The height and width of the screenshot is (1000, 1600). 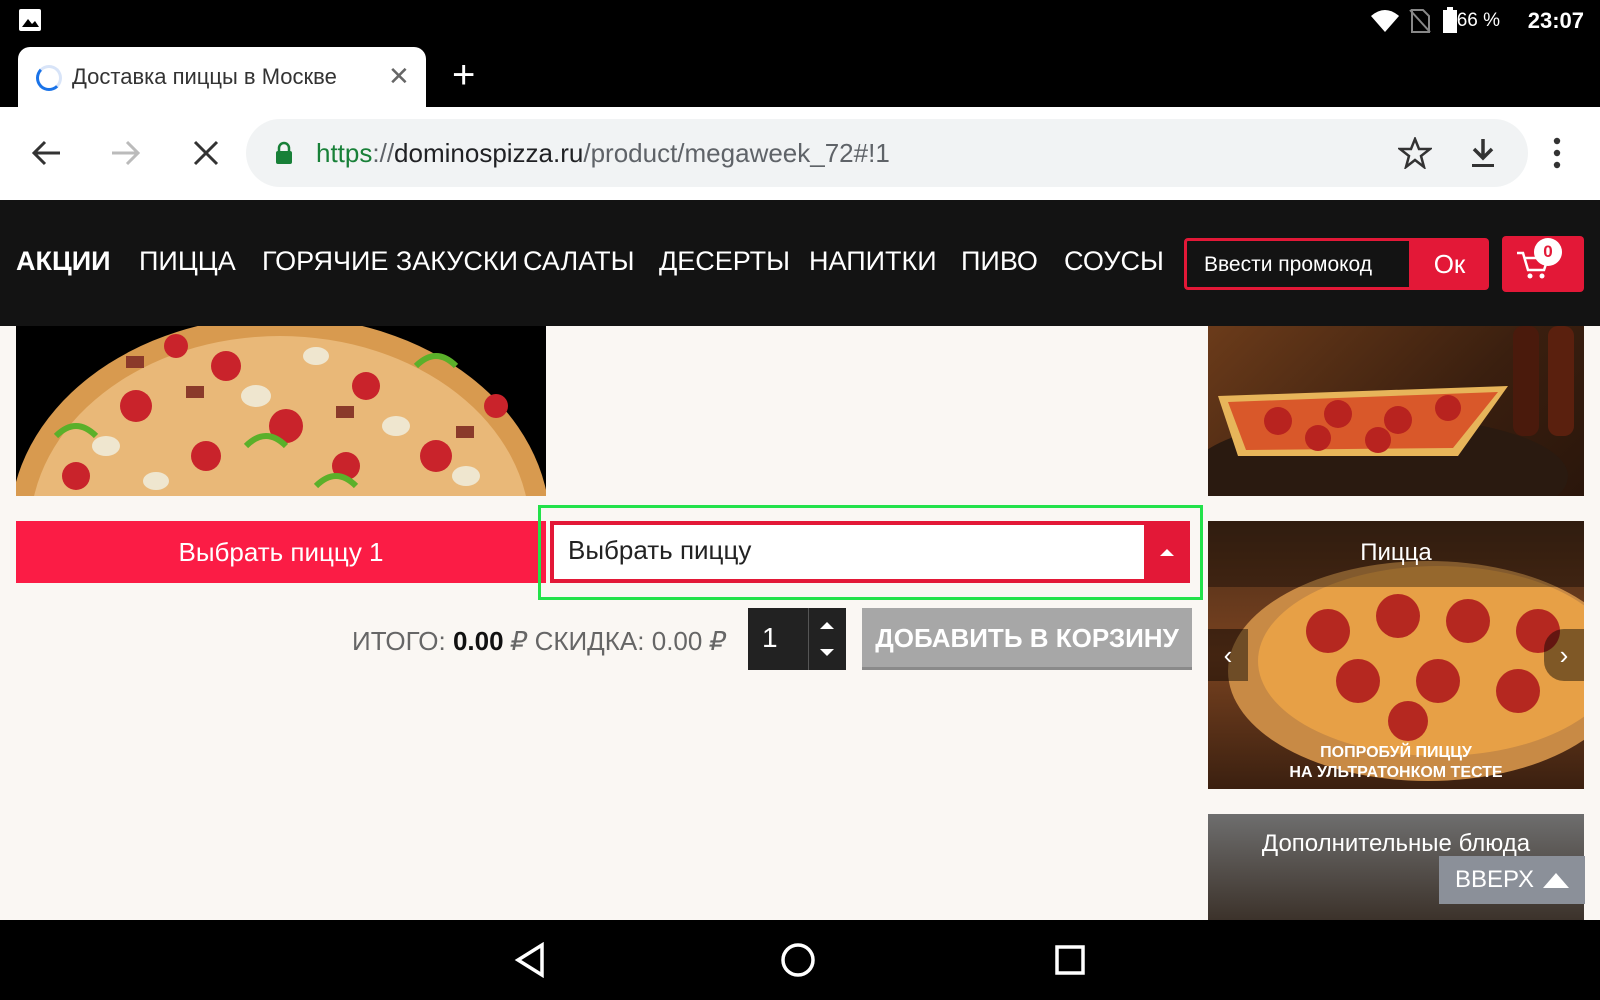 What do you see at coordinates (281, 552) in the screenshot?
I see `choose-pizza-1-button: Выбрать пиццу 1` at bounding box center [281, 552].